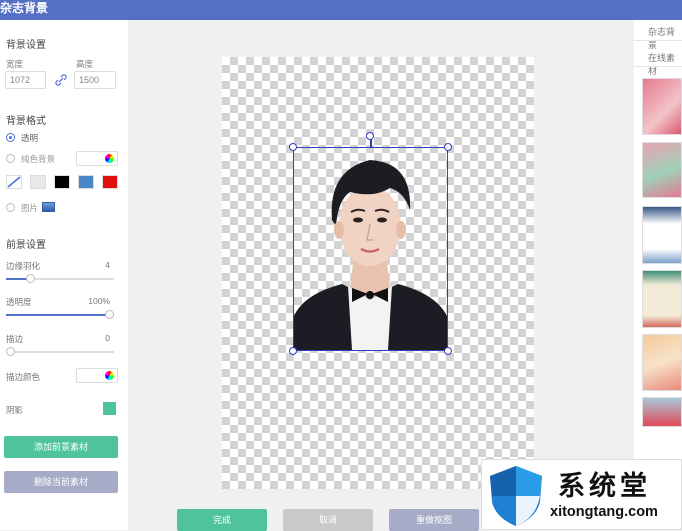  What do you see at coordinates (604, 486) in the screenshot?
I see `watermark-brand: 系统堂` at bounding box center [604, 486].